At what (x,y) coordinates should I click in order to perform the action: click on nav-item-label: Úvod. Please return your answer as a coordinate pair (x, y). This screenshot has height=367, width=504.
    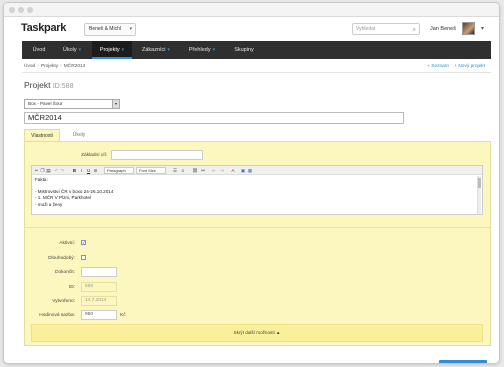
    Looking at the image, I should click on (39, 50).